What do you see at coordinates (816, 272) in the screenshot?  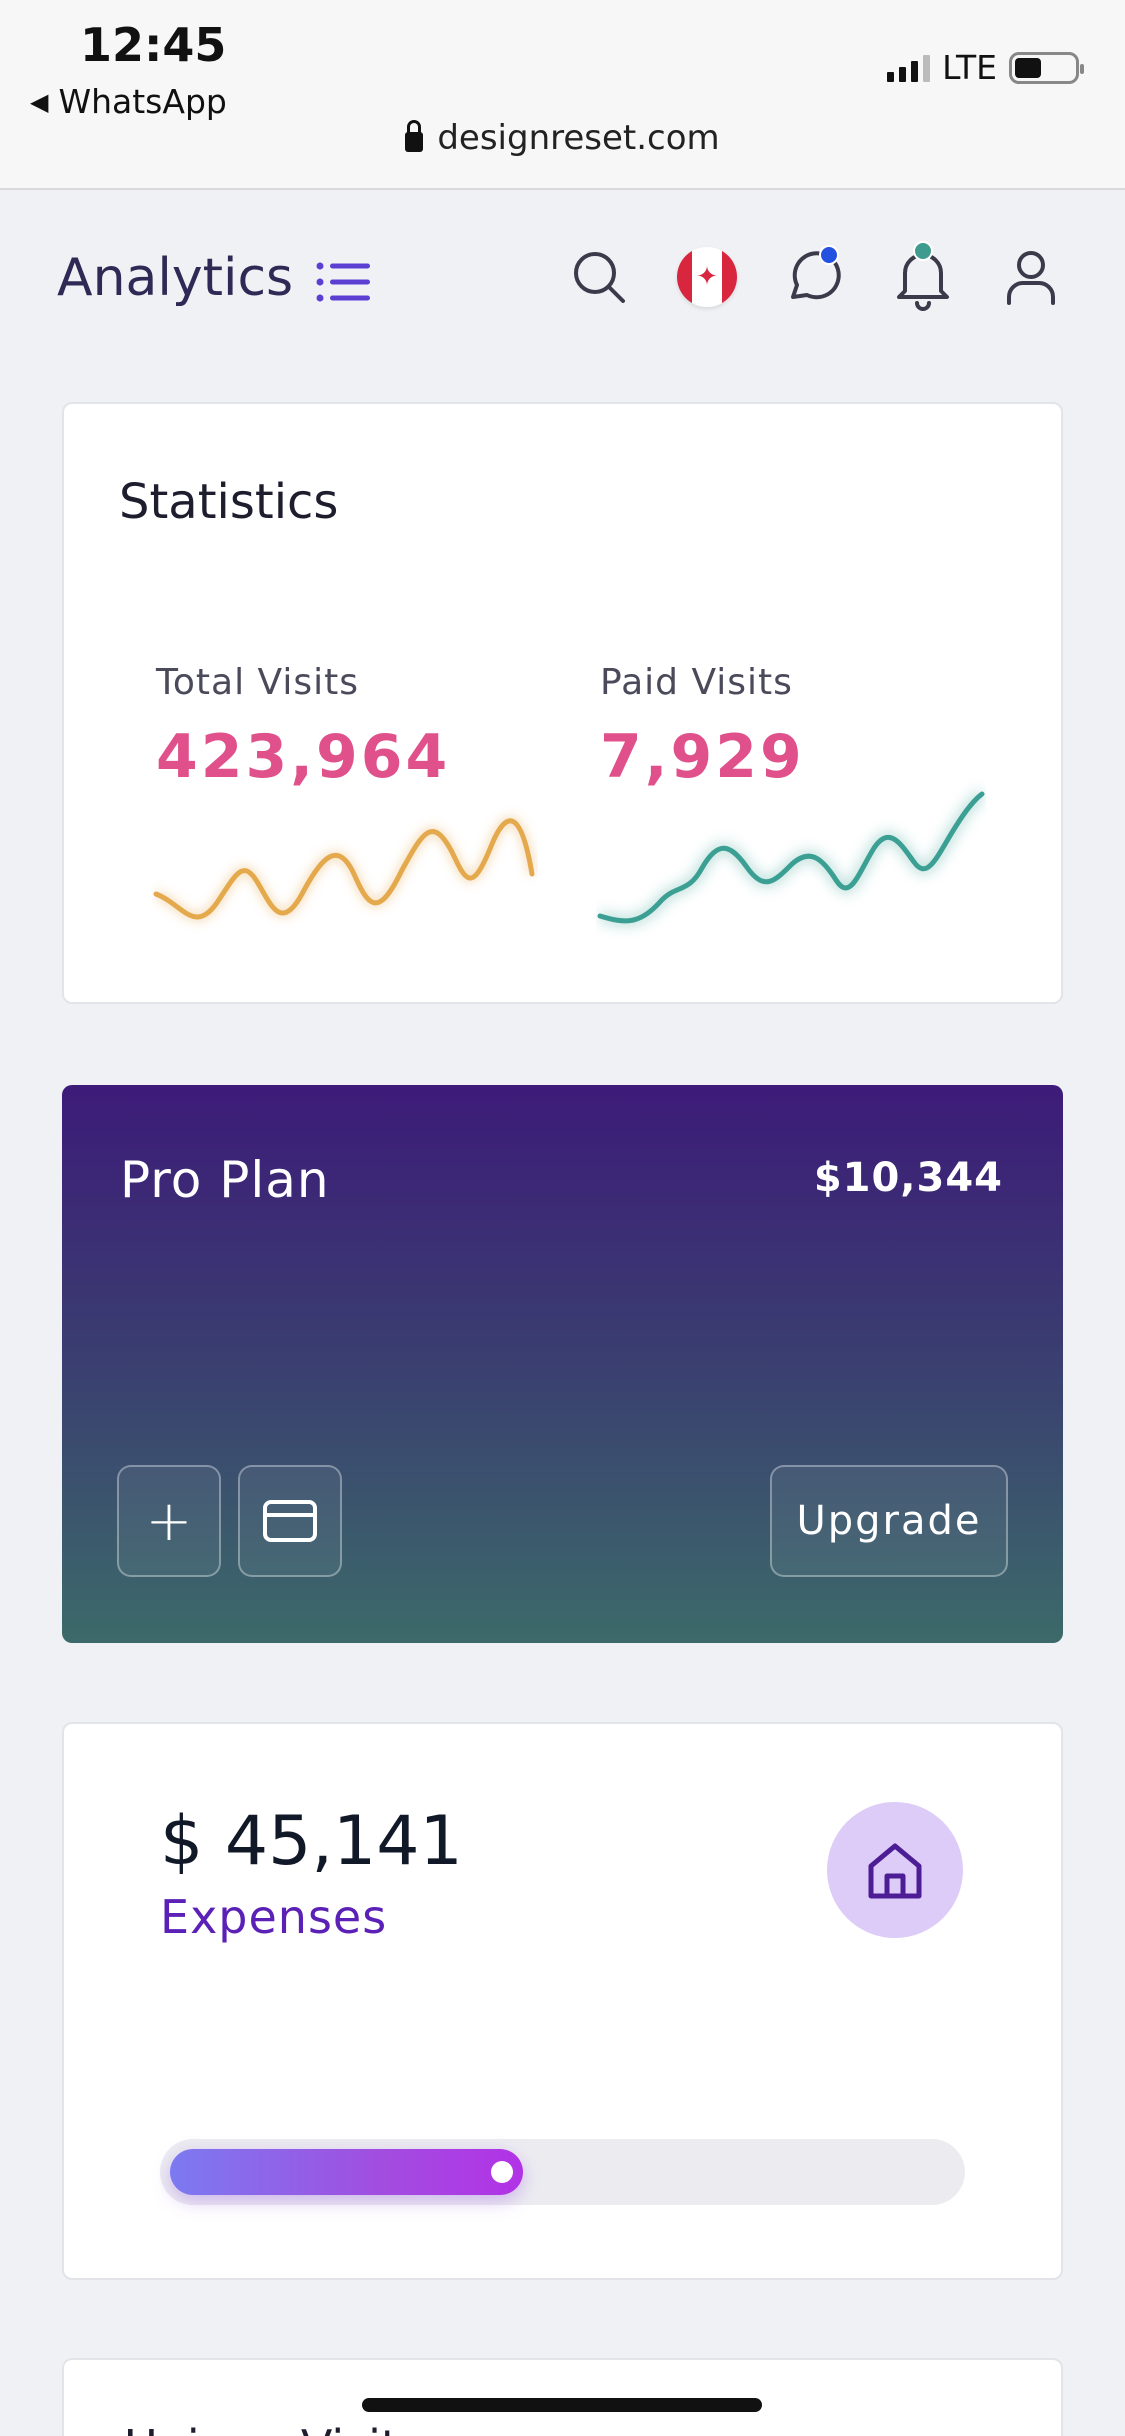 I see `chat-icon` at bounding box center [816, 272].